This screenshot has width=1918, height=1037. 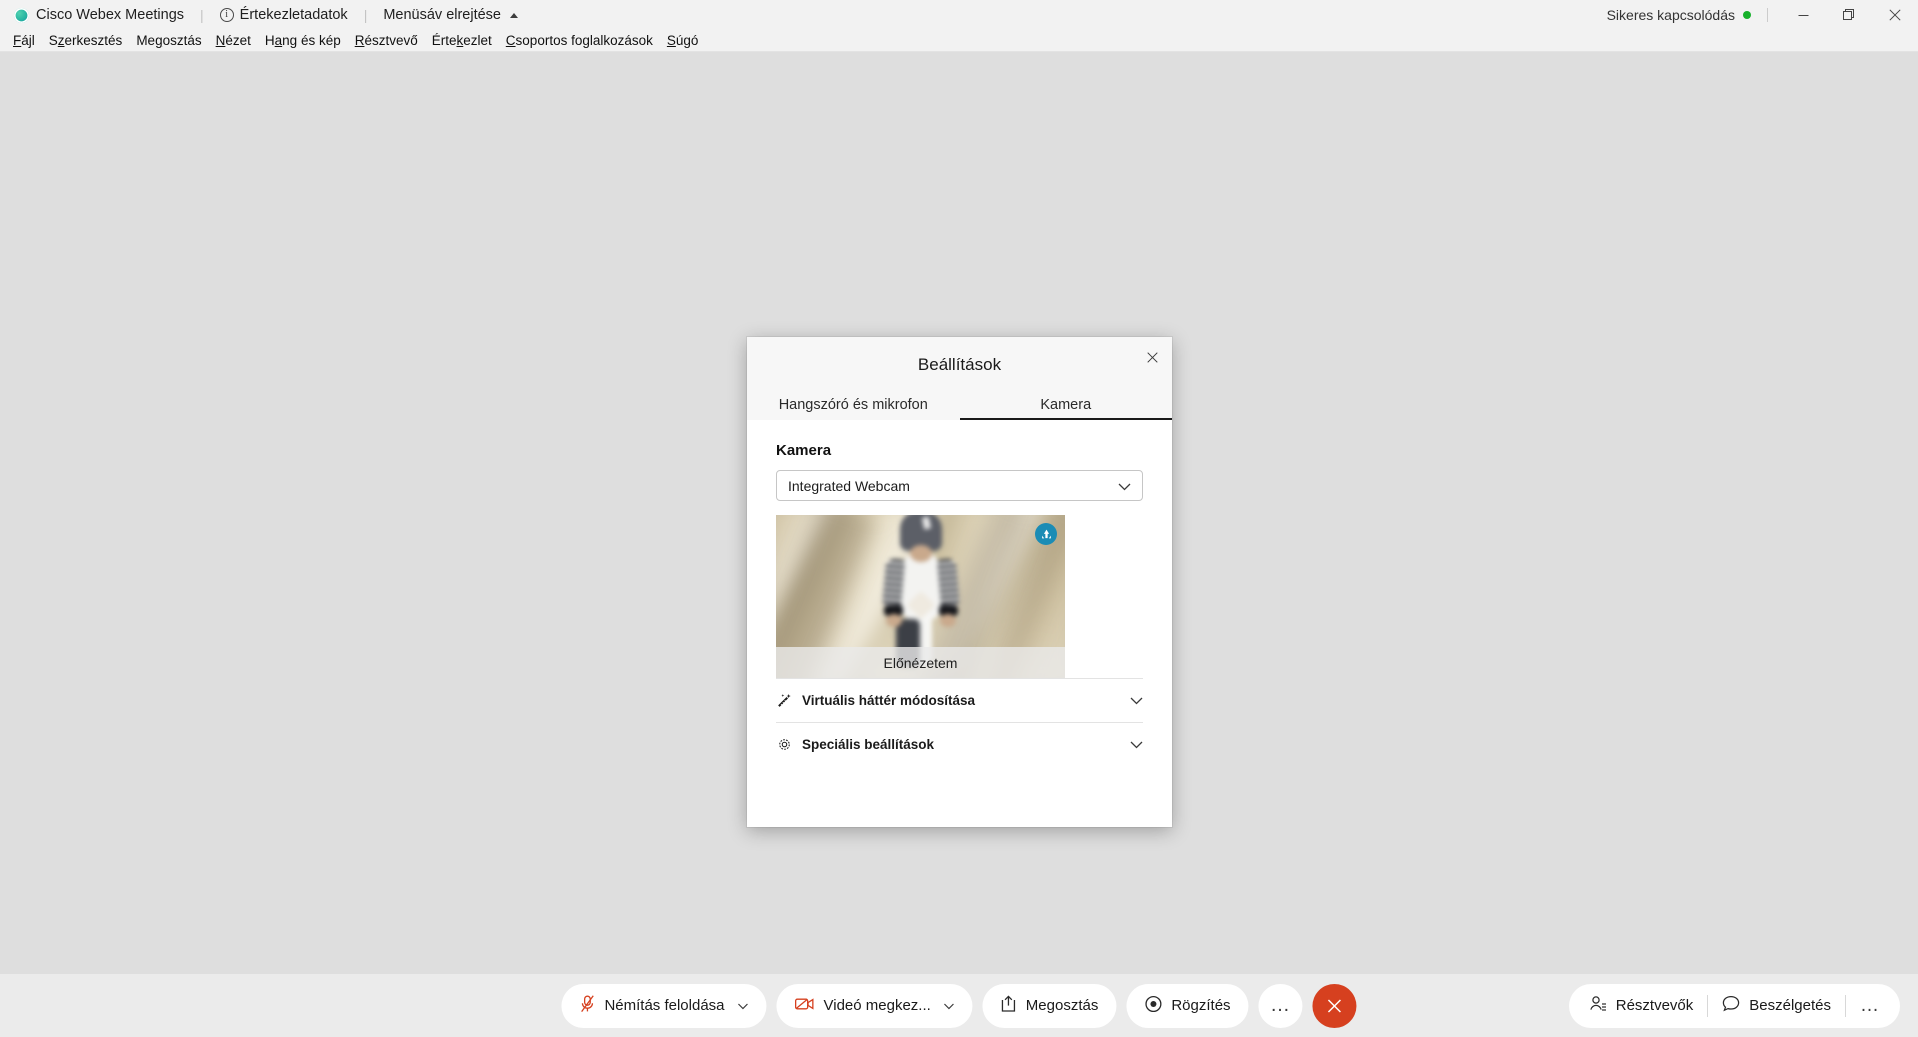 What do you see at coordinates (805, 1006) in the screenshot?
I see `video-off-icon` at bounding box center [805, 1006].